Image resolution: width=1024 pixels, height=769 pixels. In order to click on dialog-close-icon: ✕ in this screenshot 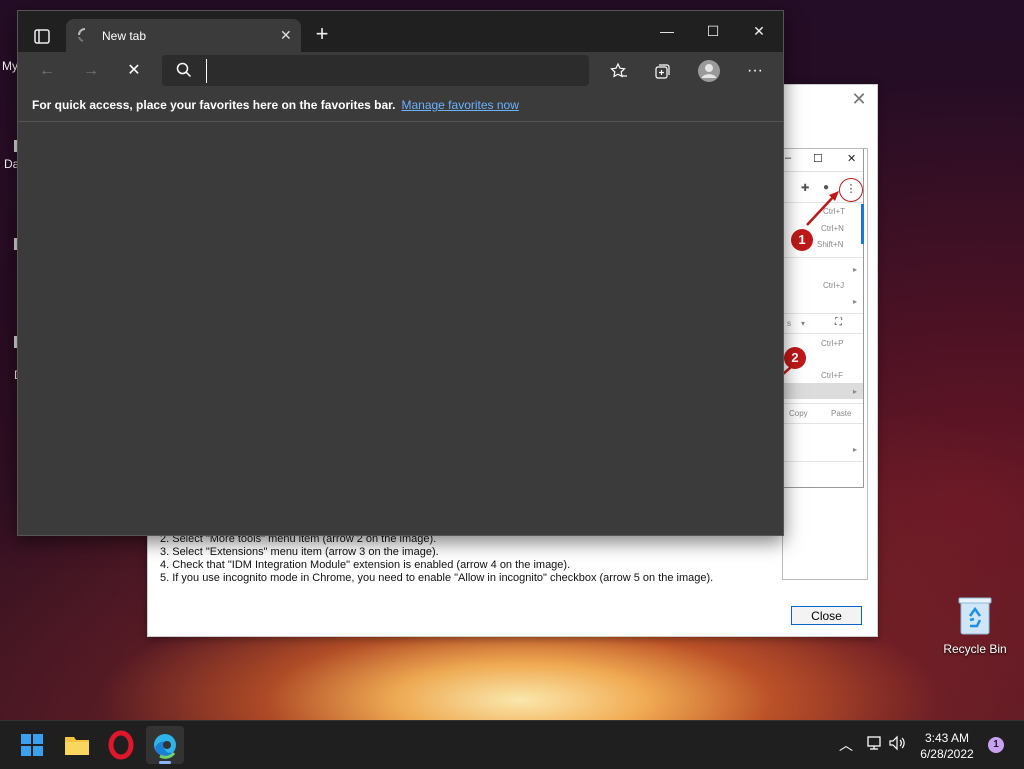, I will do `click(859, 99)`.